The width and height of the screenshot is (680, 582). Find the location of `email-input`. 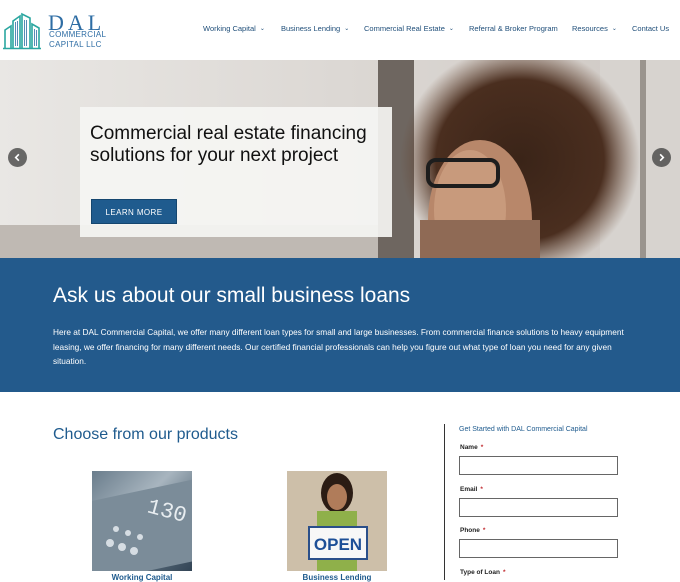

email-input is located at coordinates (538, 507).